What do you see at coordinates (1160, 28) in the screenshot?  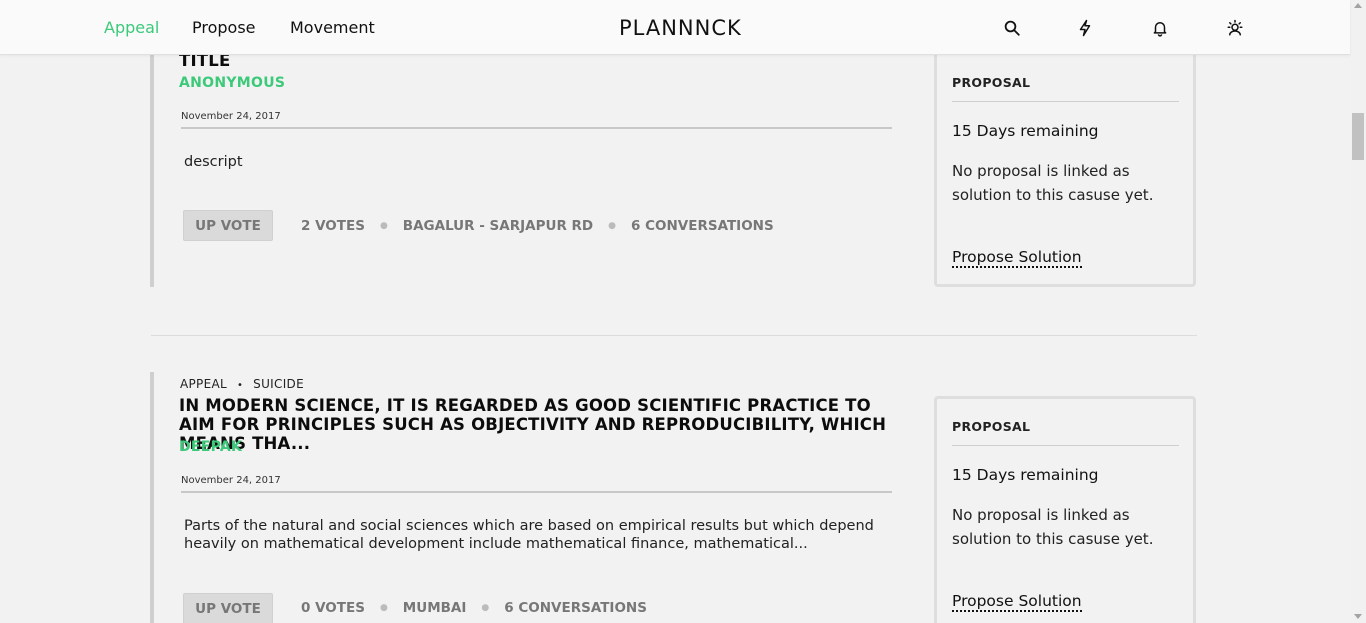 I see `bell-icon` at bounding box center [1160, 28].